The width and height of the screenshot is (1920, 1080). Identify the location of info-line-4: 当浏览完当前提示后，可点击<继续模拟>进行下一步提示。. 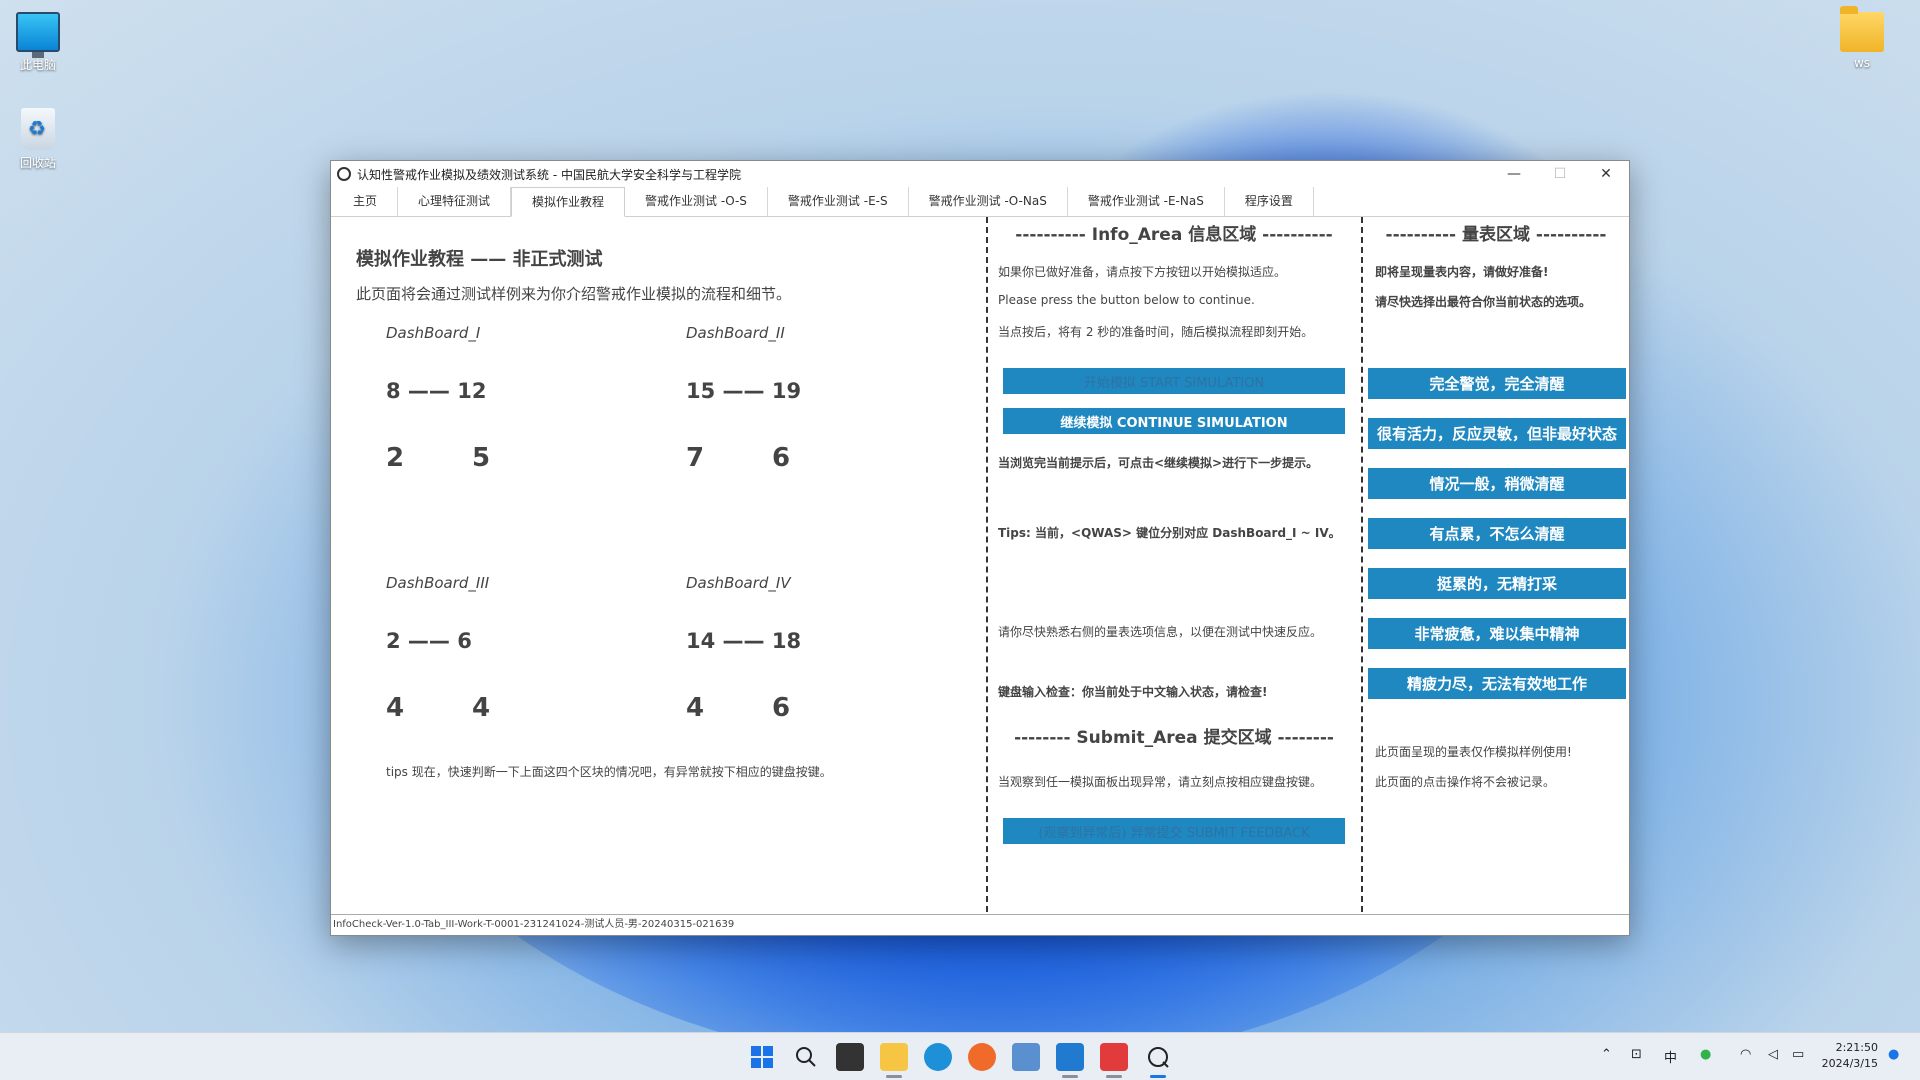
(1158, 463).